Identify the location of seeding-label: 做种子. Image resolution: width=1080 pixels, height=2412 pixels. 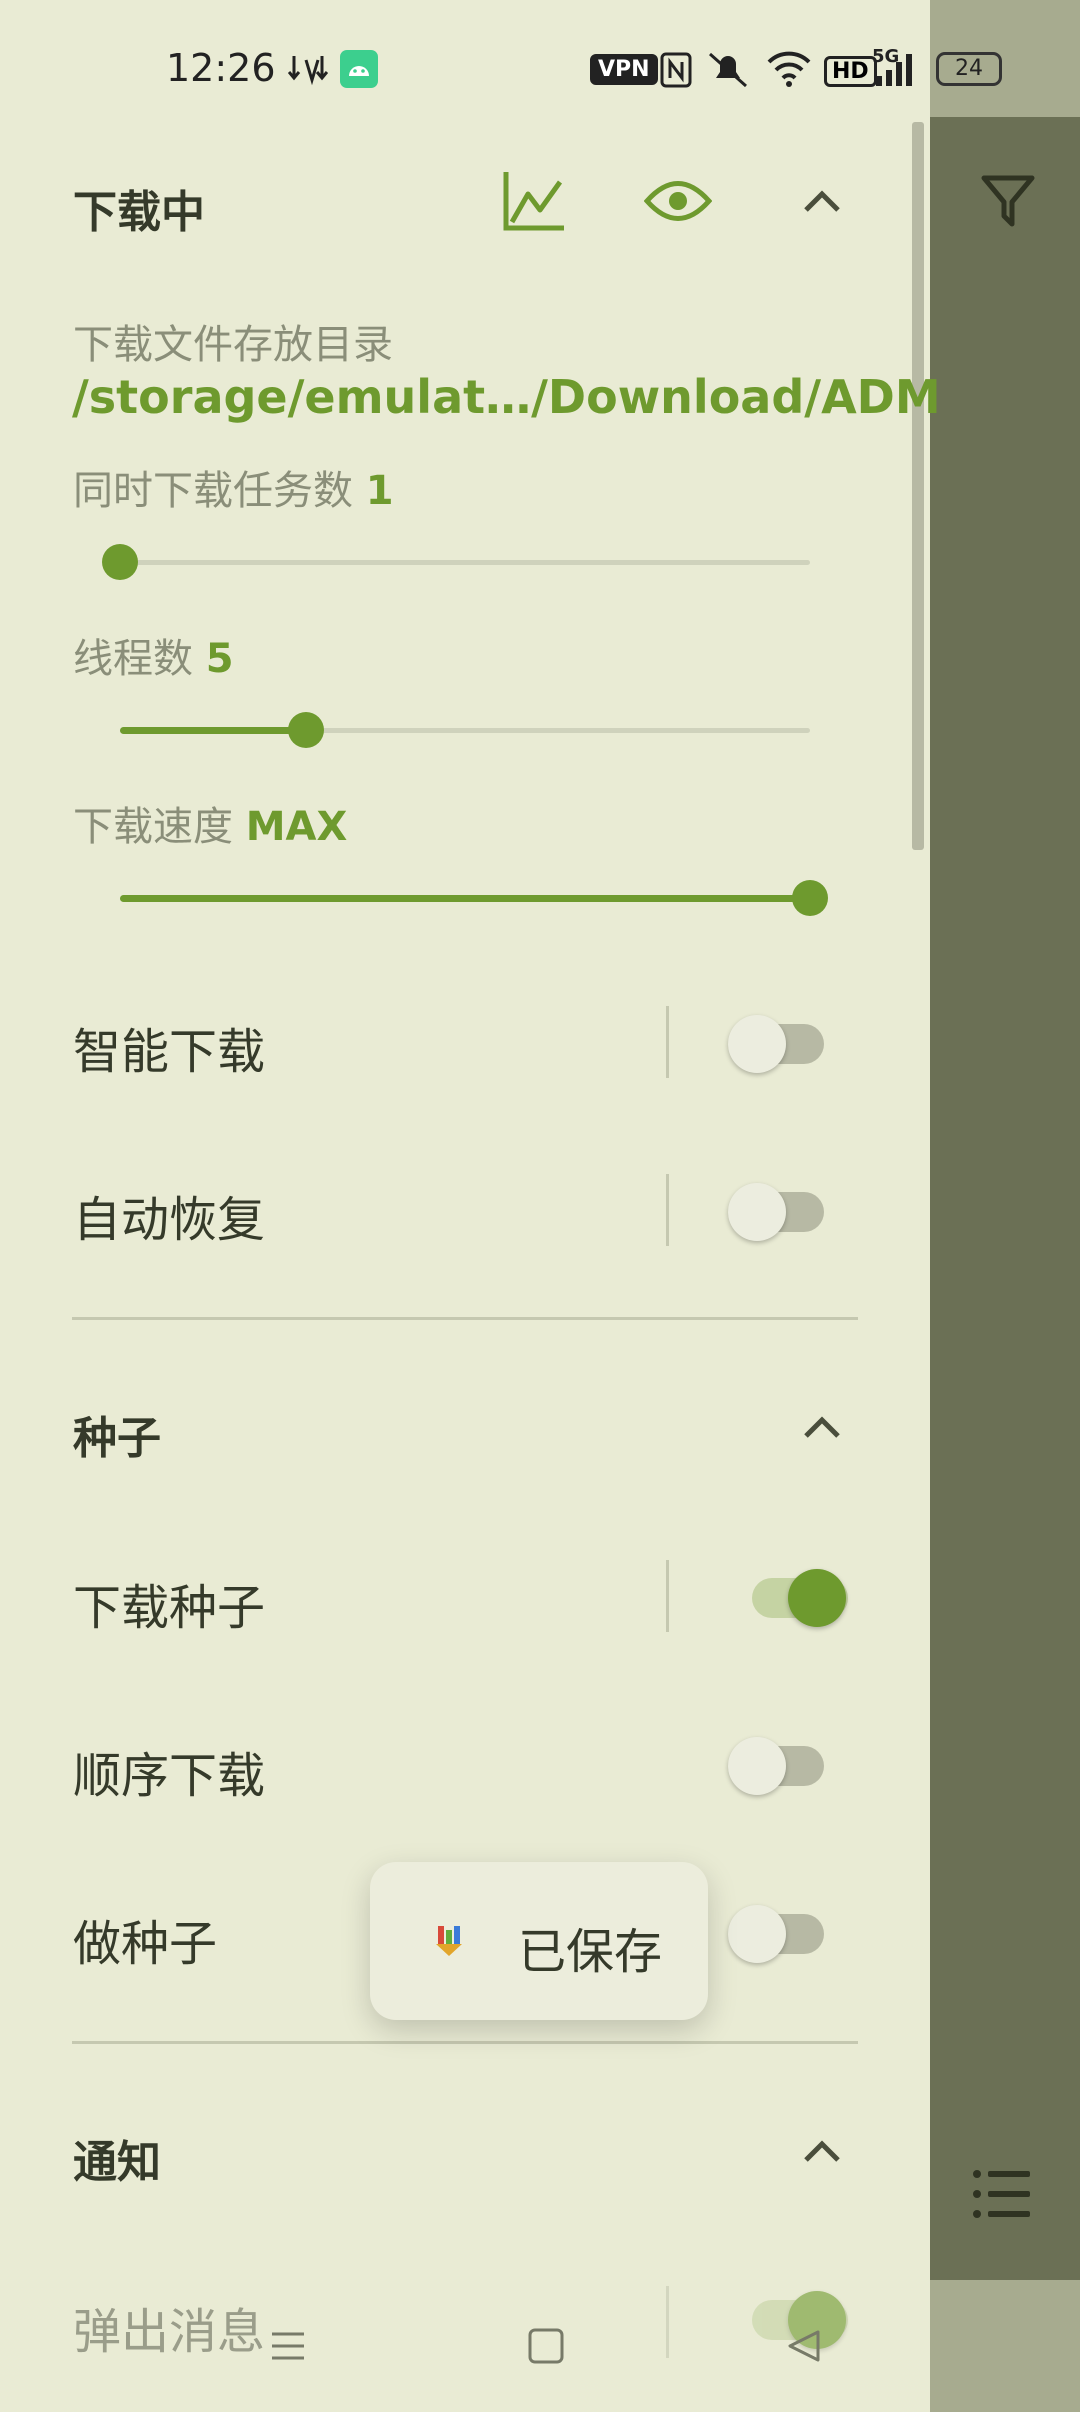
(145, 1944).